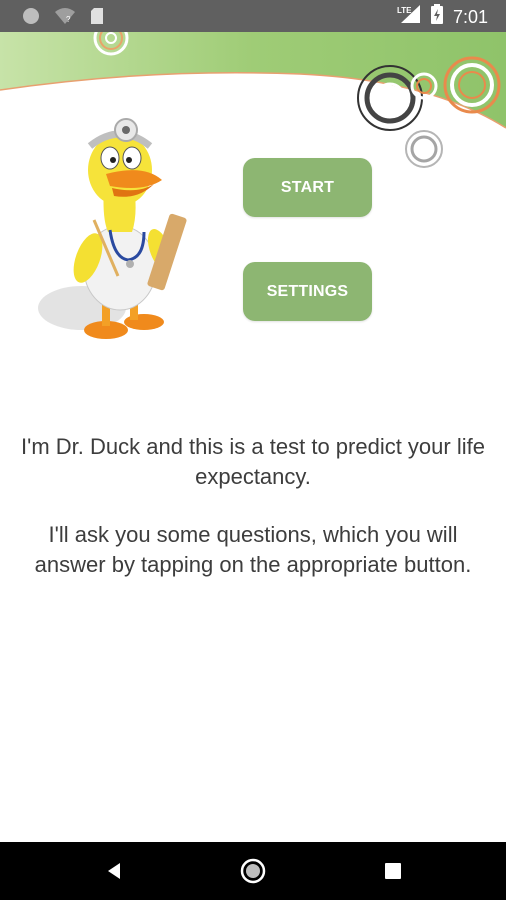 The image size is (506, 900). I want to click on recents-icon, so click(393, 871).